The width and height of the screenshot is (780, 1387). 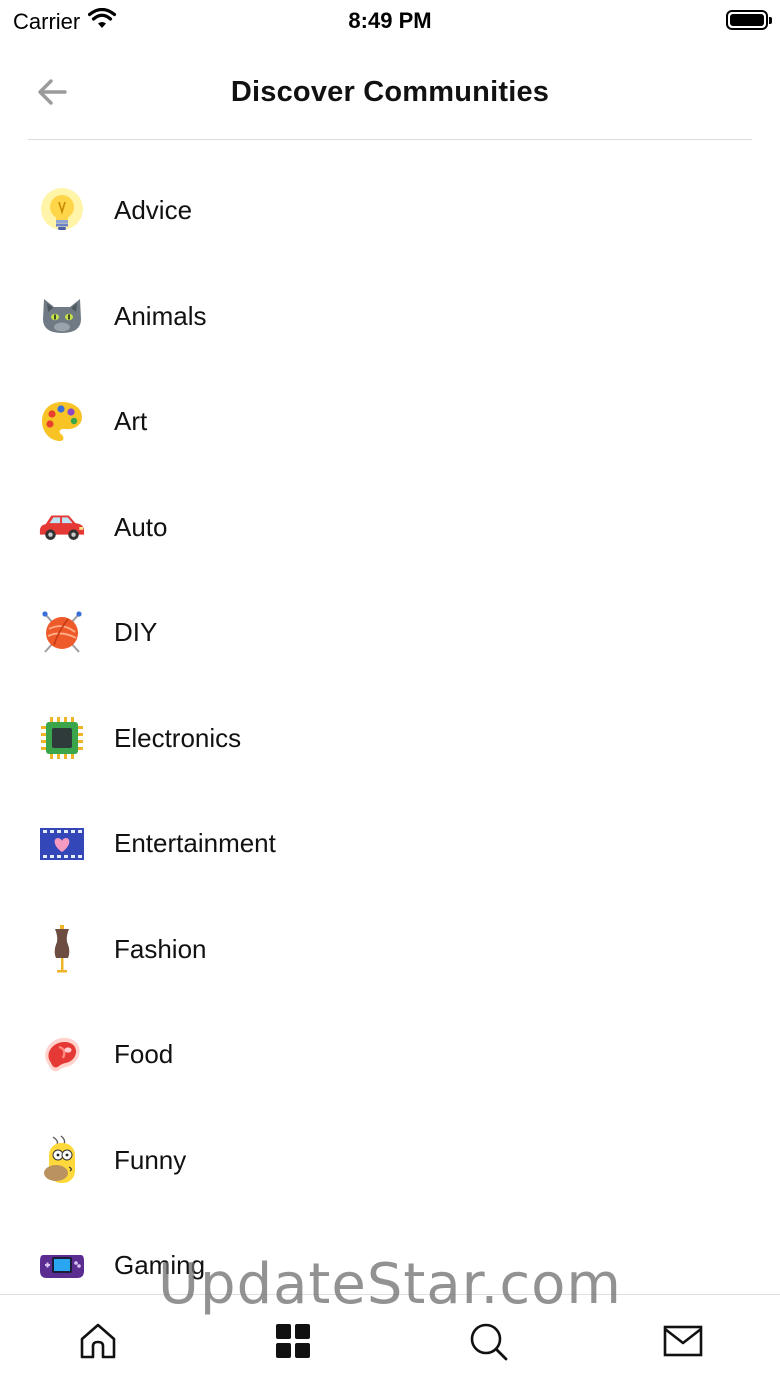 I want to click on home-icon, so click(x=98, y=1343).